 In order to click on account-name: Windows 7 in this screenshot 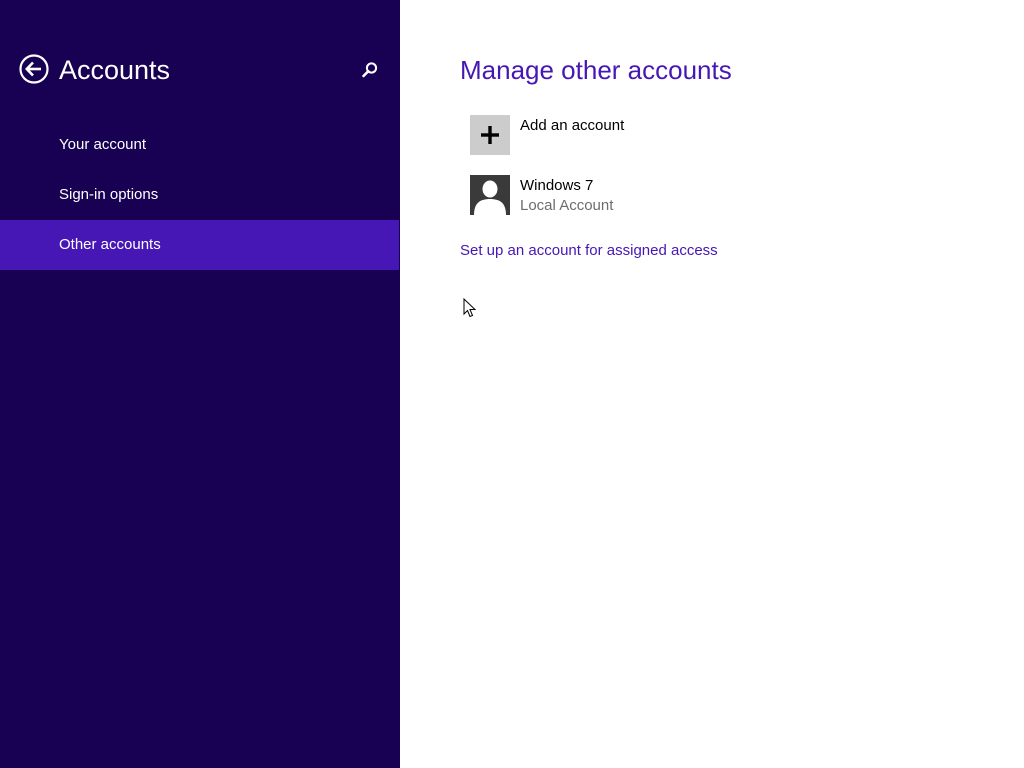, I will do `click(557, 185)`.